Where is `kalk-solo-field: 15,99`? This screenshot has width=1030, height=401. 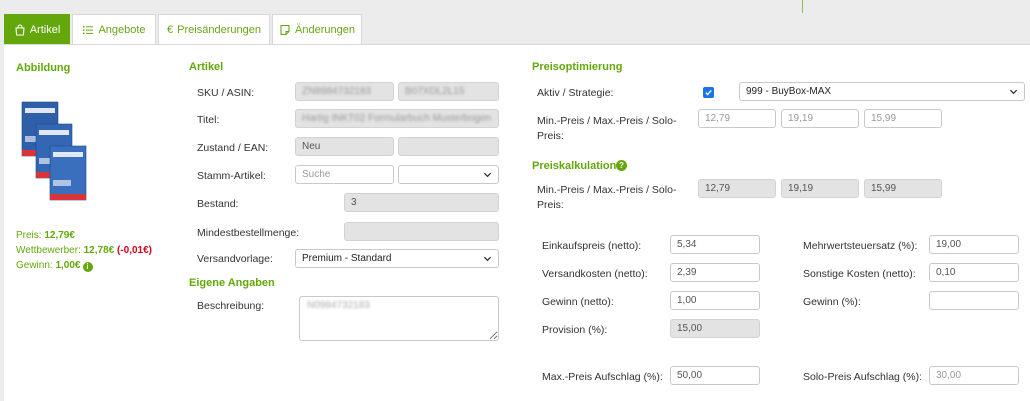
kalk-solo-field: 15,99 is located at coordinates (903, 188).